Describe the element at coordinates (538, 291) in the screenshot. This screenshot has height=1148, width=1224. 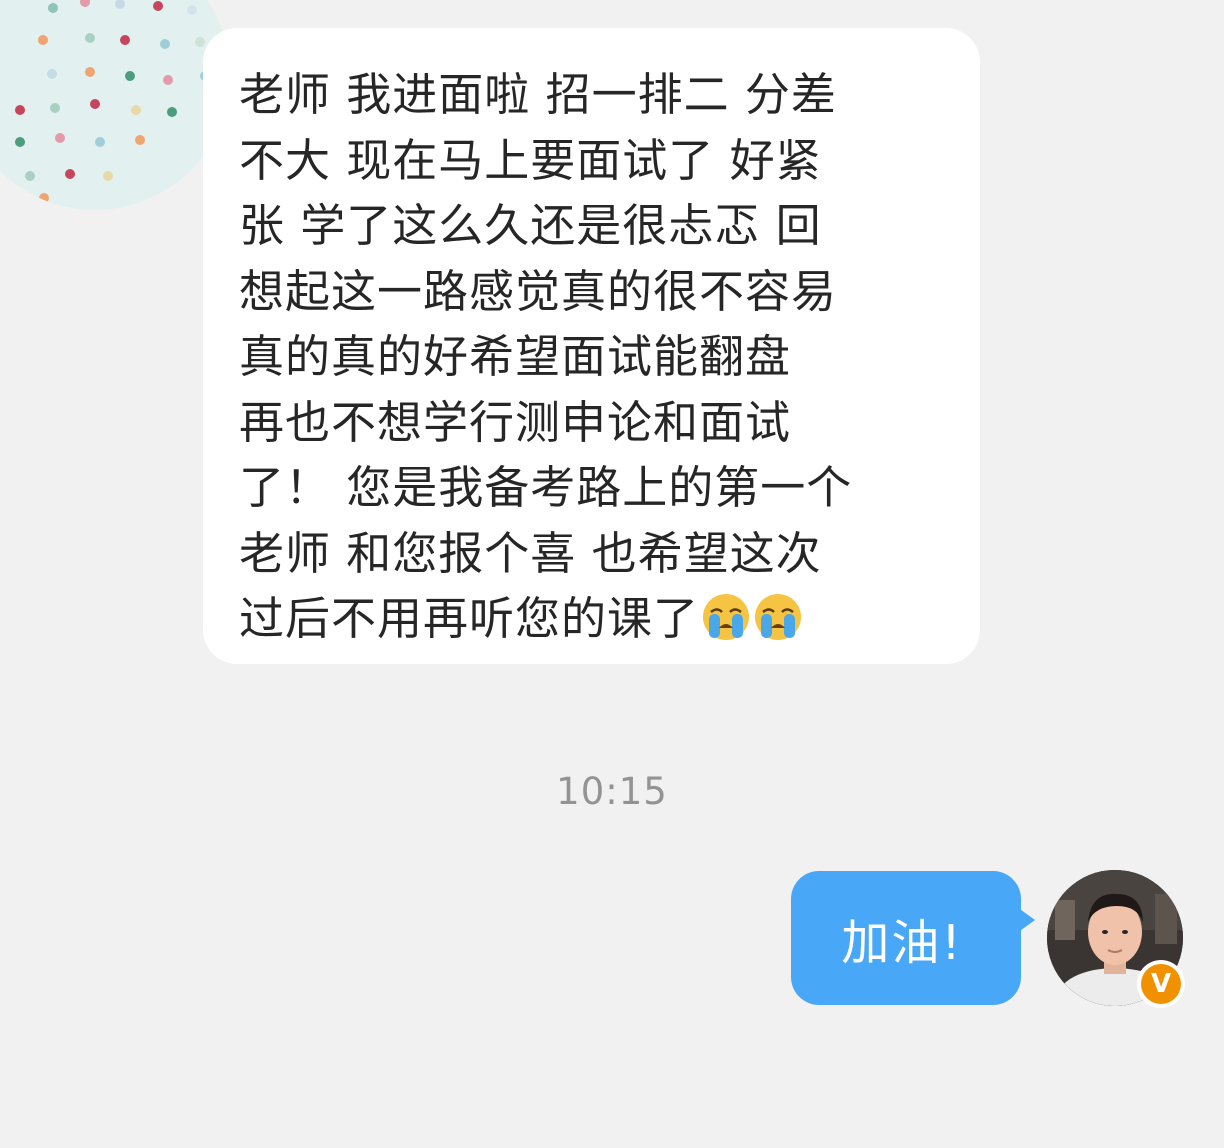
I see `message-line: 想起这一路感觉真的很不容易` at that location.